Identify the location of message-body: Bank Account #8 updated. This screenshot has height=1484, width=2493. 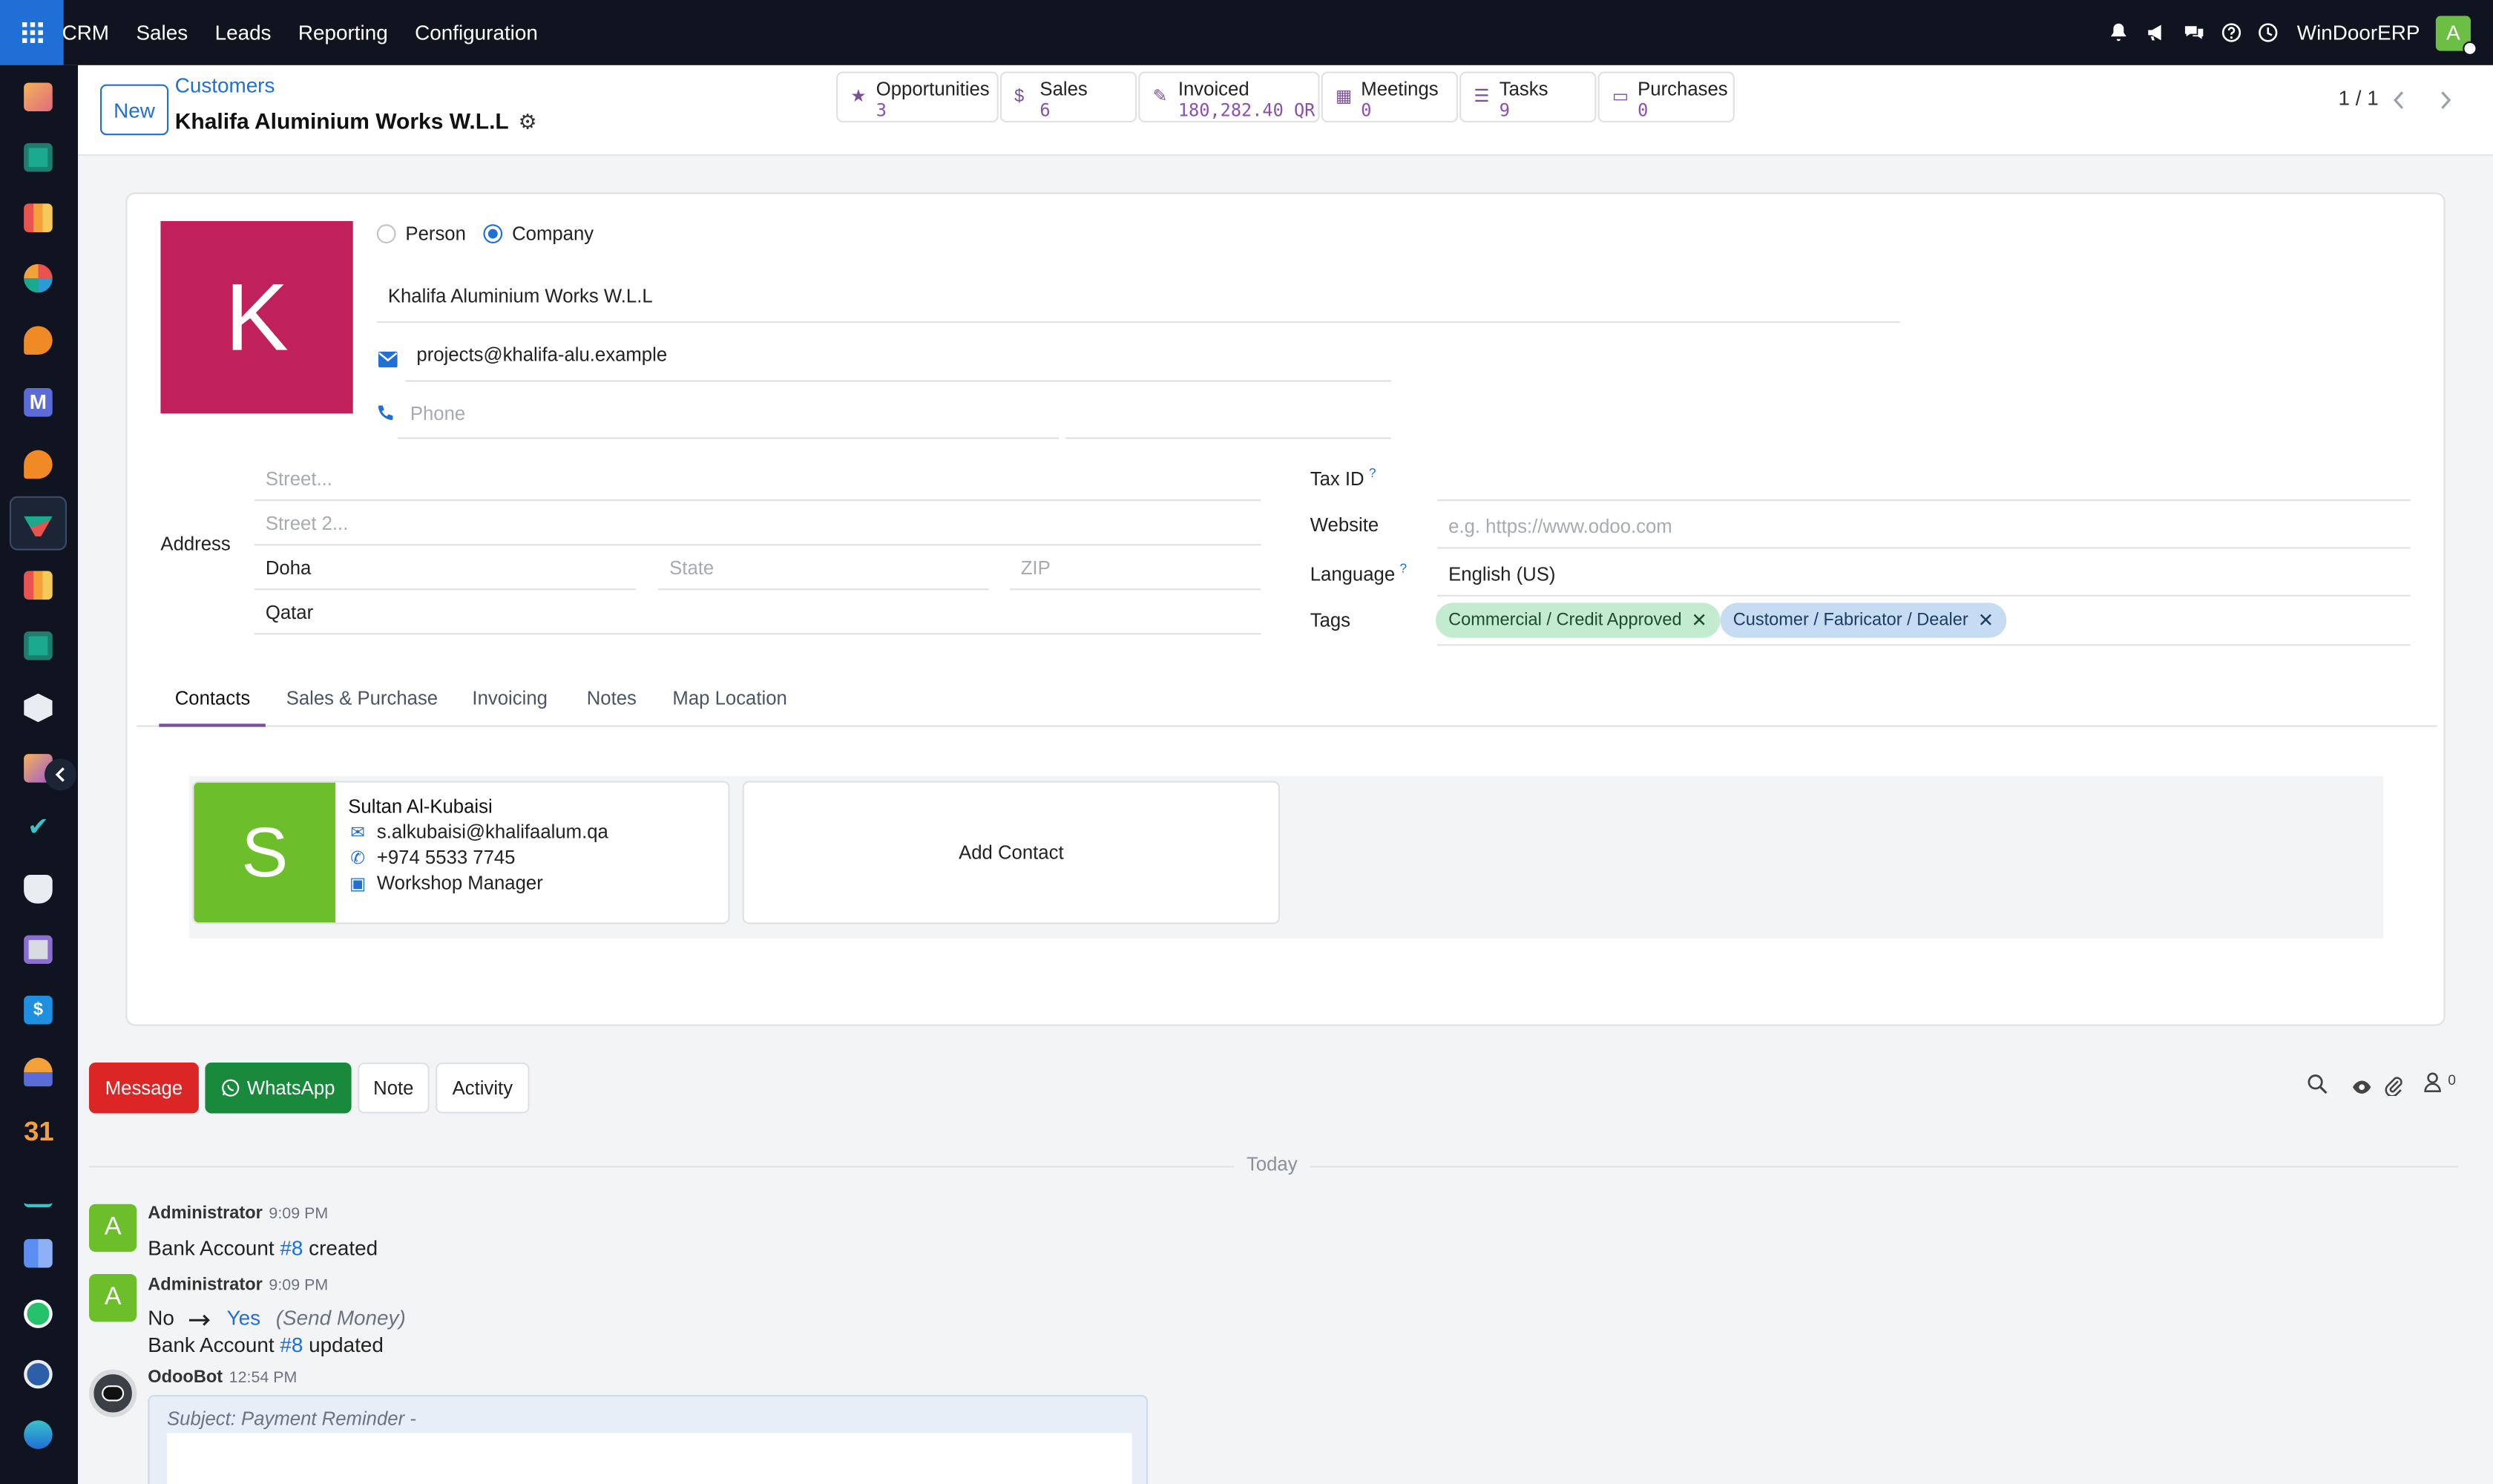
(266, 1344).